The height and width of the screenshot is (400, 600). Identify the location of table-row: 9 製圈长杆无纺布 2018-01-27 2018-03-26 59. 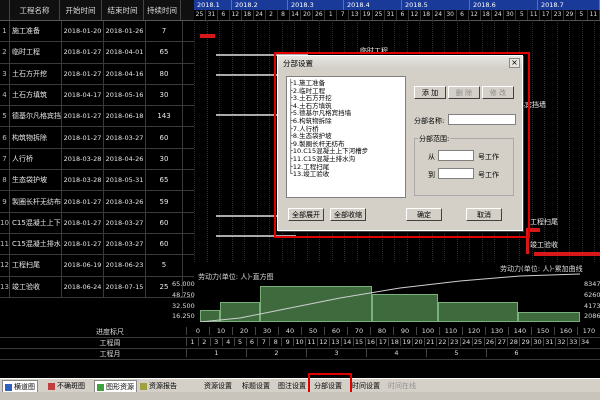
(97, 202).